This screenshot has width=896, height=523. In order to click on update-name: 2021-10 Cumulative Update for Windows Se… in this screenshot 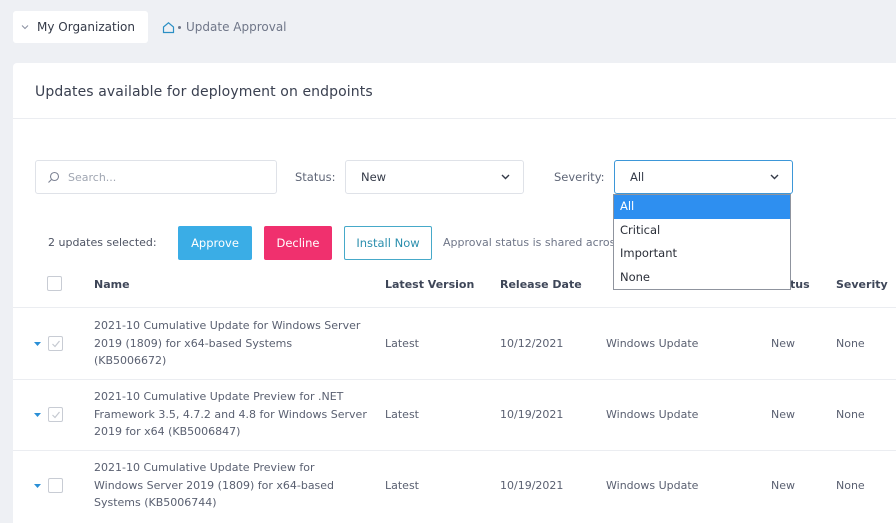, I will do `click(227, 343)`.